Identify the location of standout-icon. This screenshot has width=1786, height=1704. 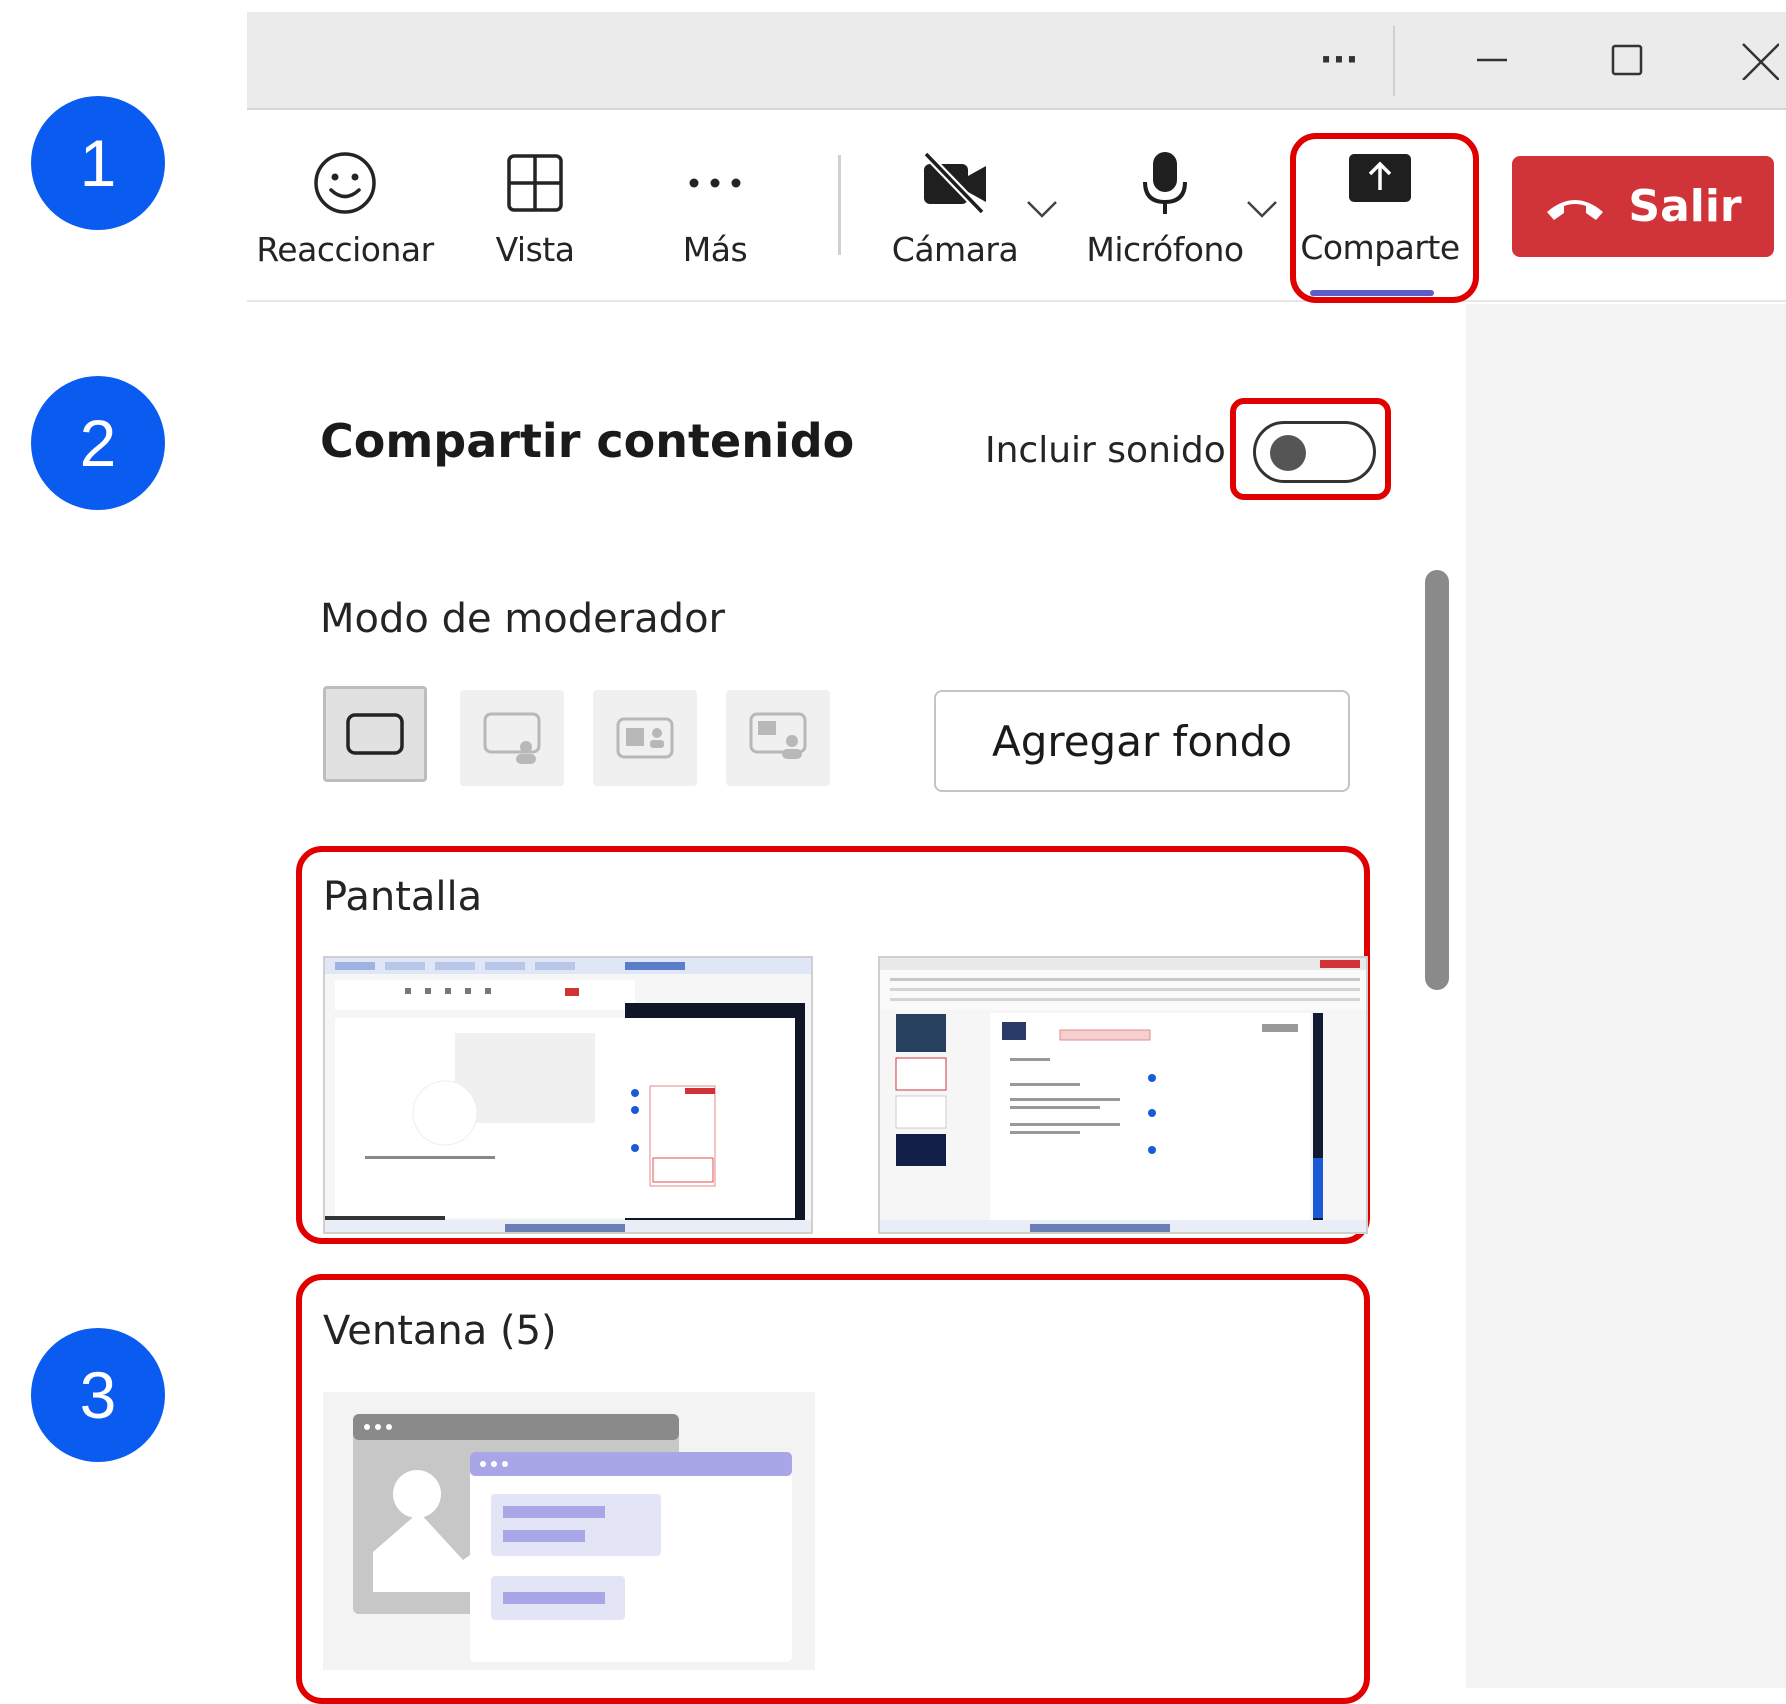
(512, 738).